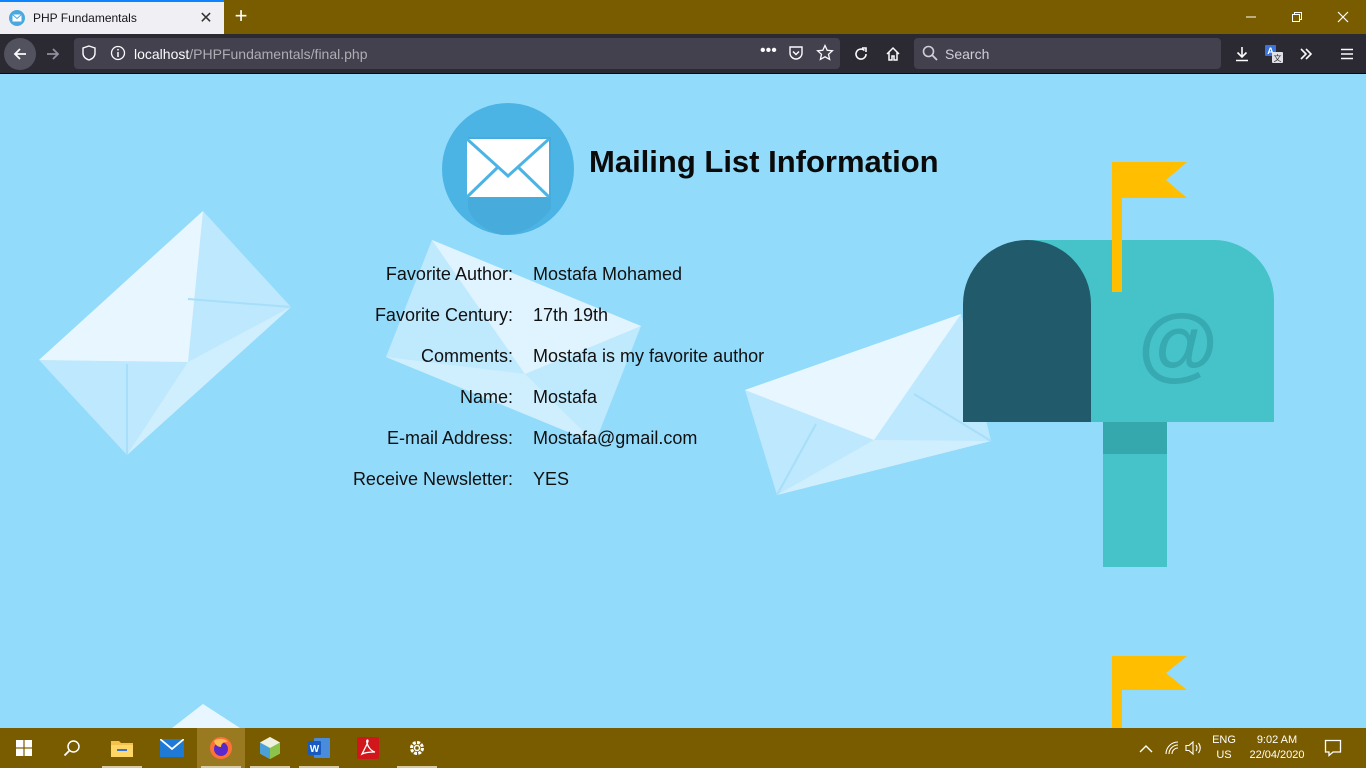 The height and width of the screenshot is (768, 1366). What do you see at coordinates (825, 55) in the screenshot?
I see `bookmark-star-icon` at bounding box center [825, 55].